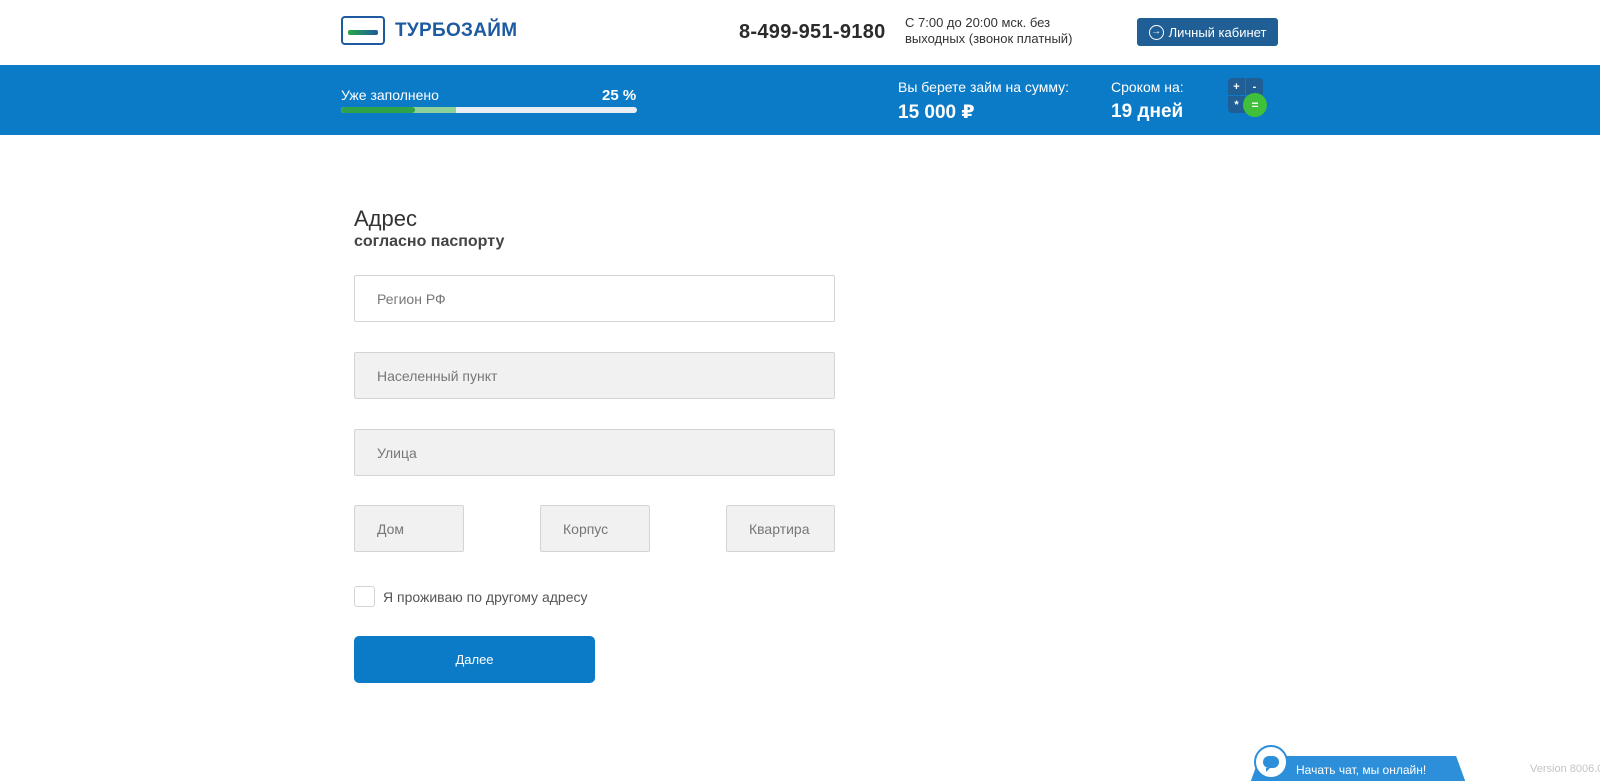  What do you see at coordinates (984, 87) in the screenshot?
I see `loan-sum-label: Вы берете займ на сумму:` at bounding box center [984, 87].